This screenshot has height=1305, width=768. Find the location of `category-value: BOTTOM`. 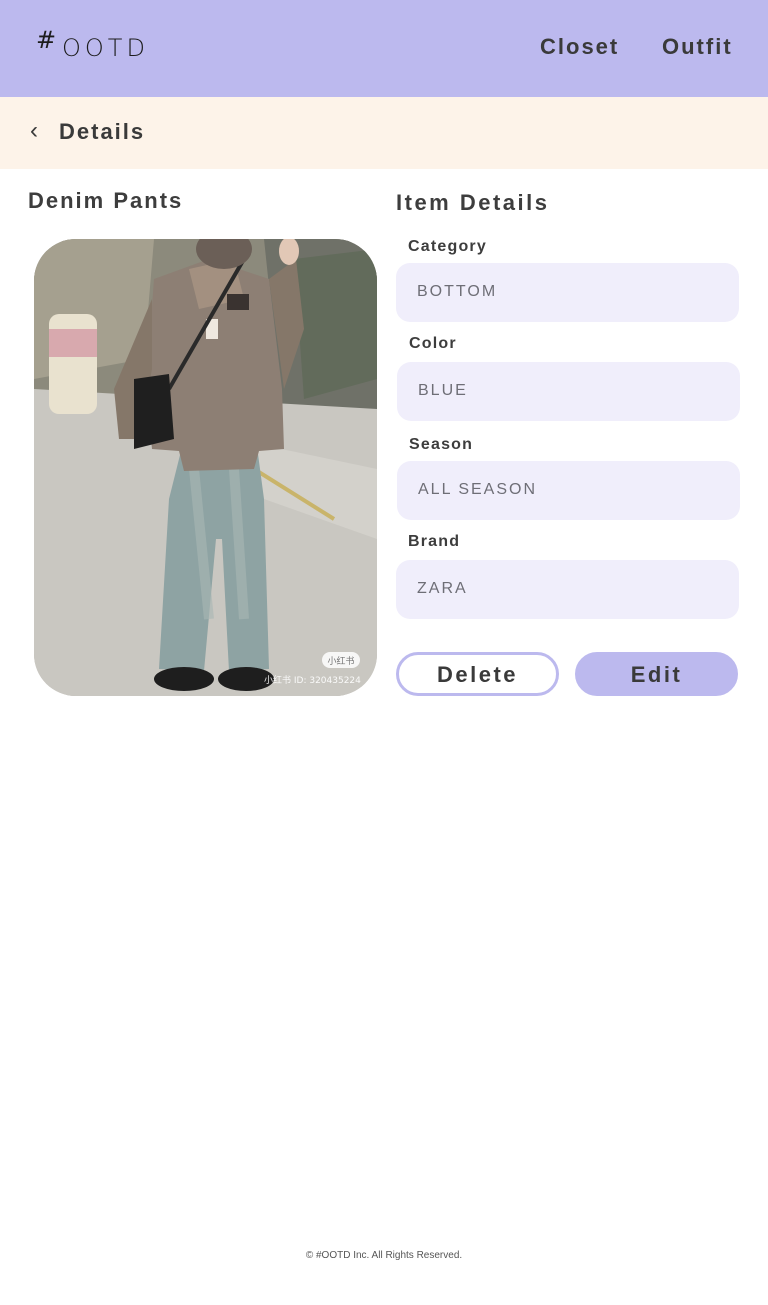

category-value: BOTTOM is located at coordinates (457, 291).